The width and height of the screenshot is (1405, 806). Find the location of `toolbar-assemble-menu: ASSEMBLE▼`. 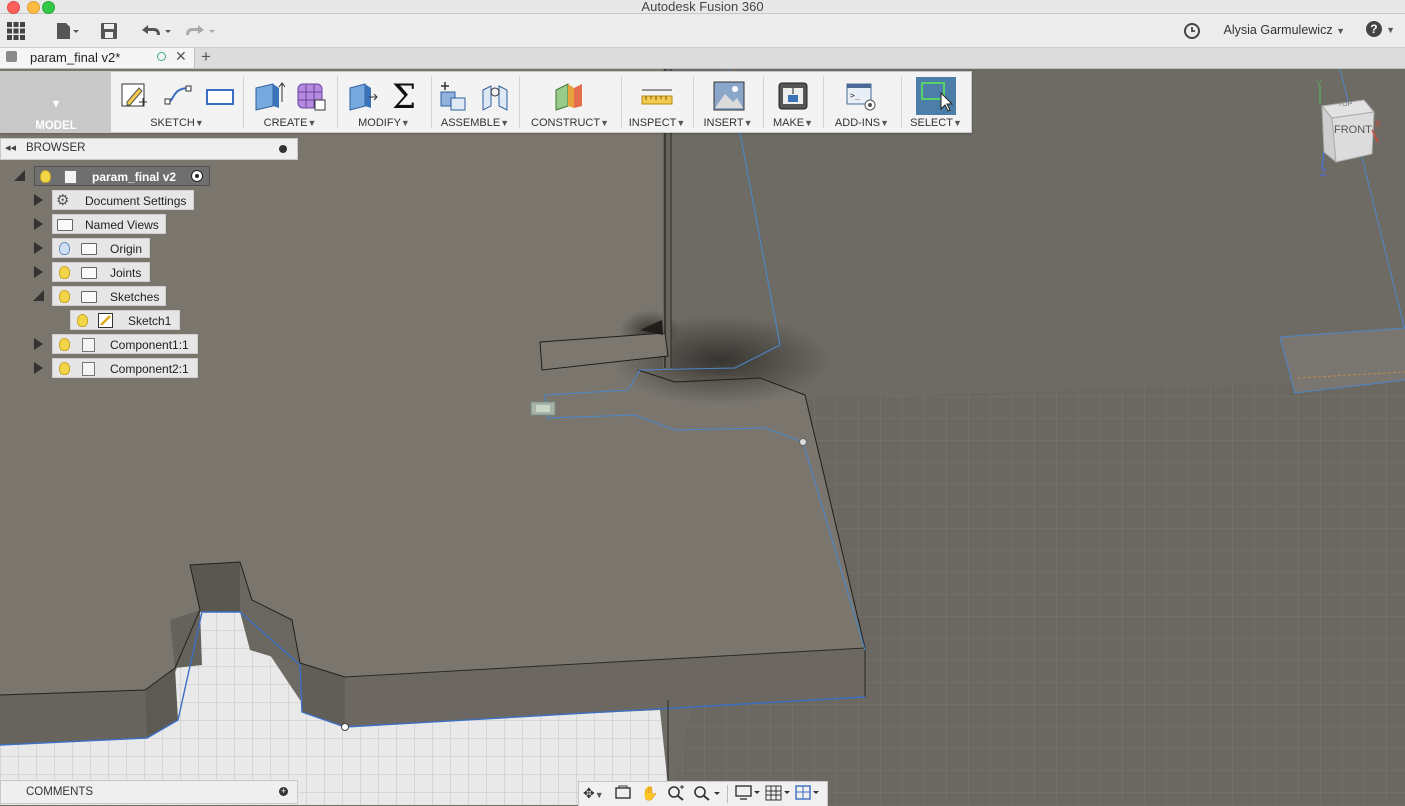

toolbar-assemble-menu: ASSEMBLE▼ is located at coordinates (475, 123).